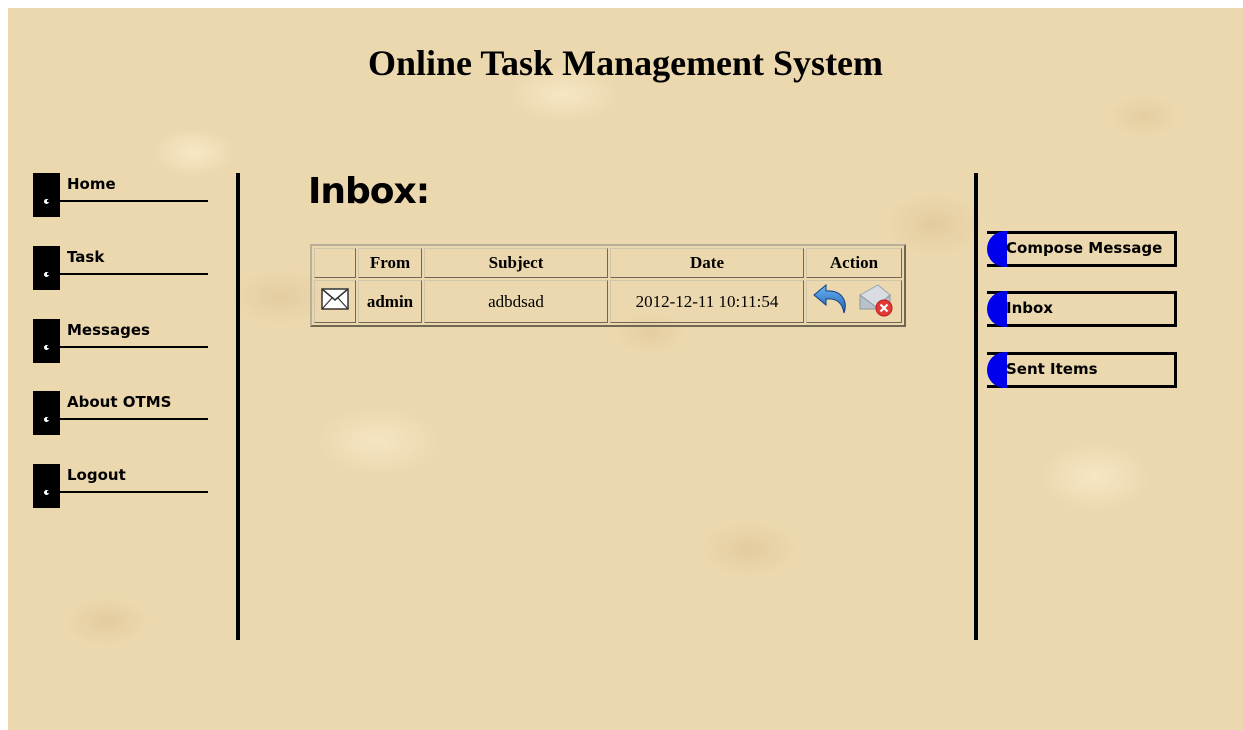  I want to click on message-subject: adbdsad, so click(516, 301).